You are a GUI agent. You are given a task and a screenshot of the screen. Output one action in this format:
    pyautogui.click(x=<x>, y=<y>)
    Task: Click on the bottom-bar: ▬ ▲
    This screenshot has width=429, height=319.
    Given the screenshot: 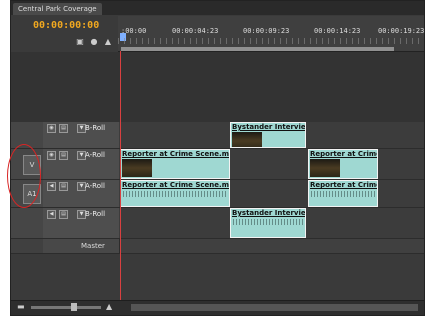 What is the action you would take?
    pyautogui.click(x=217, y=307)
    